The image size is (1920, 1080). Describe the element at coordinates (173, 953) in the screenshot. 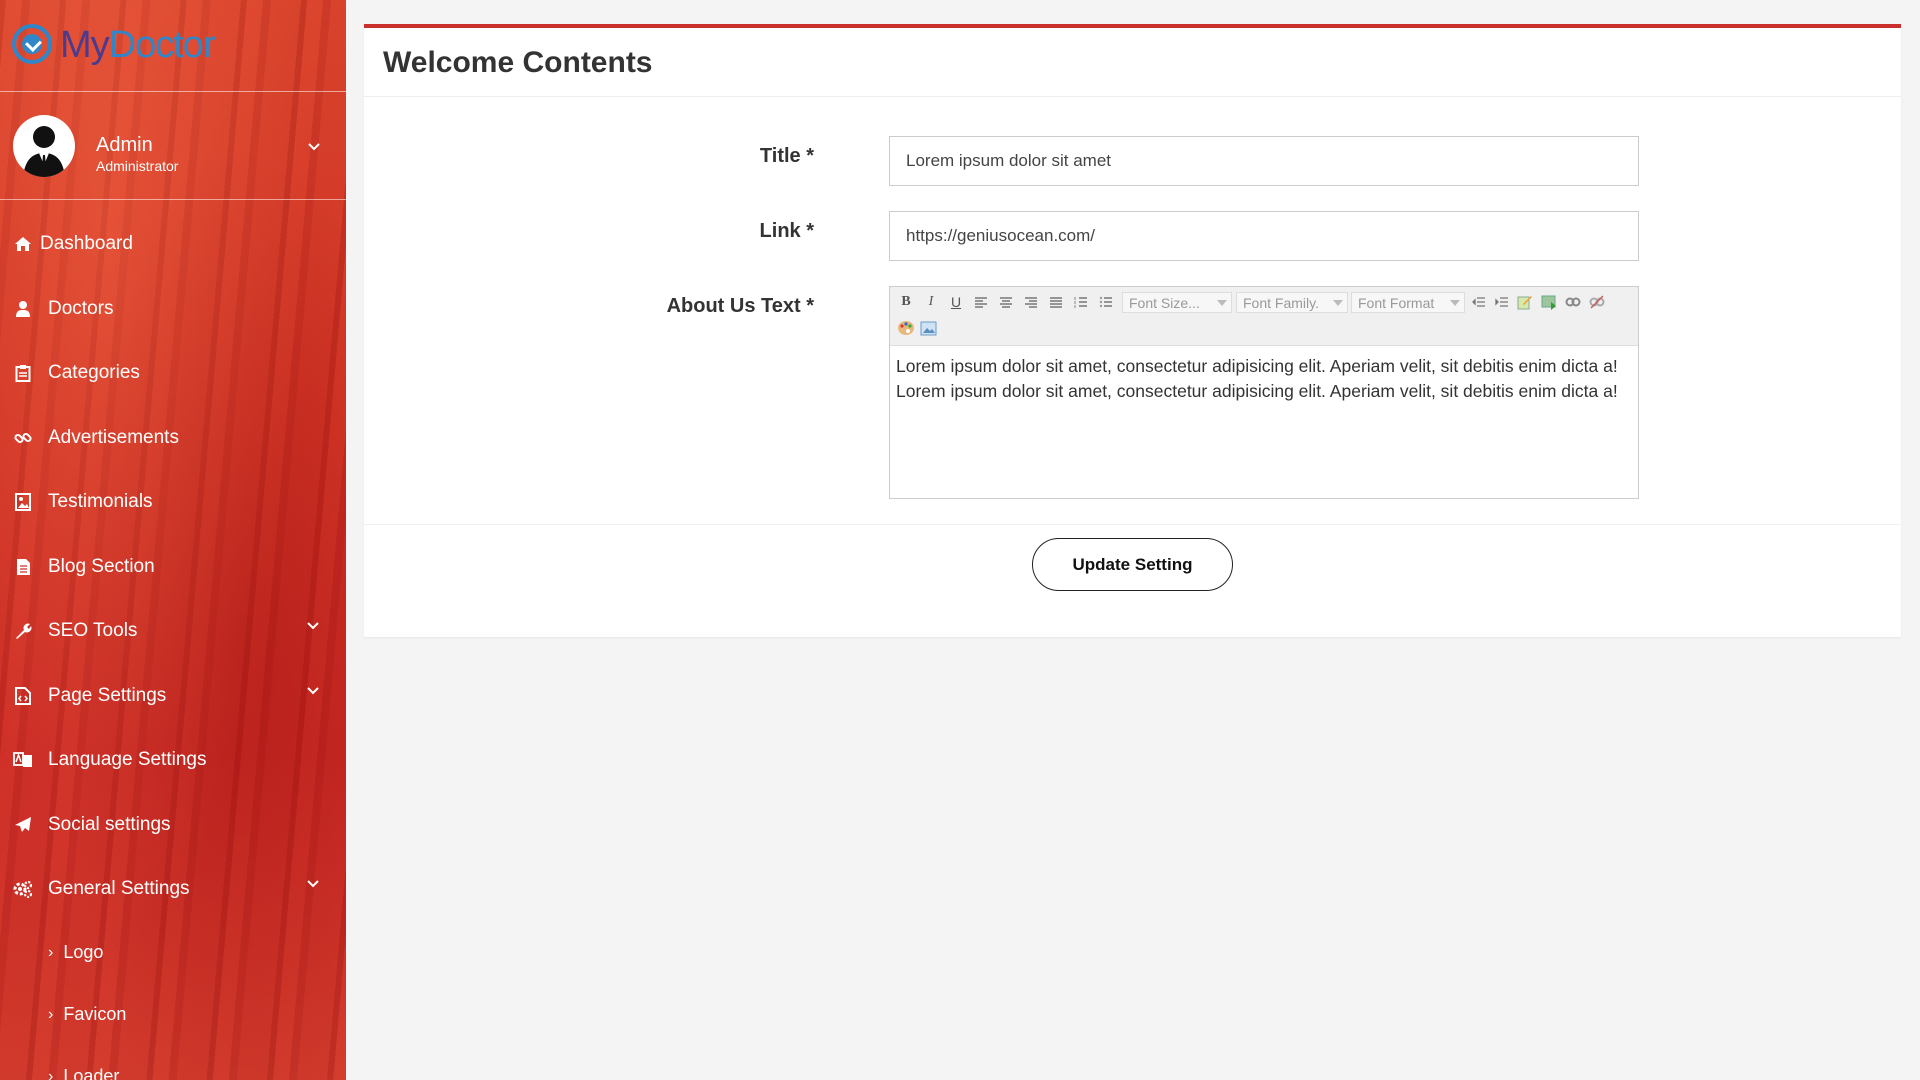

I see `sidebar-subitem-logo: › Logo` at that location.